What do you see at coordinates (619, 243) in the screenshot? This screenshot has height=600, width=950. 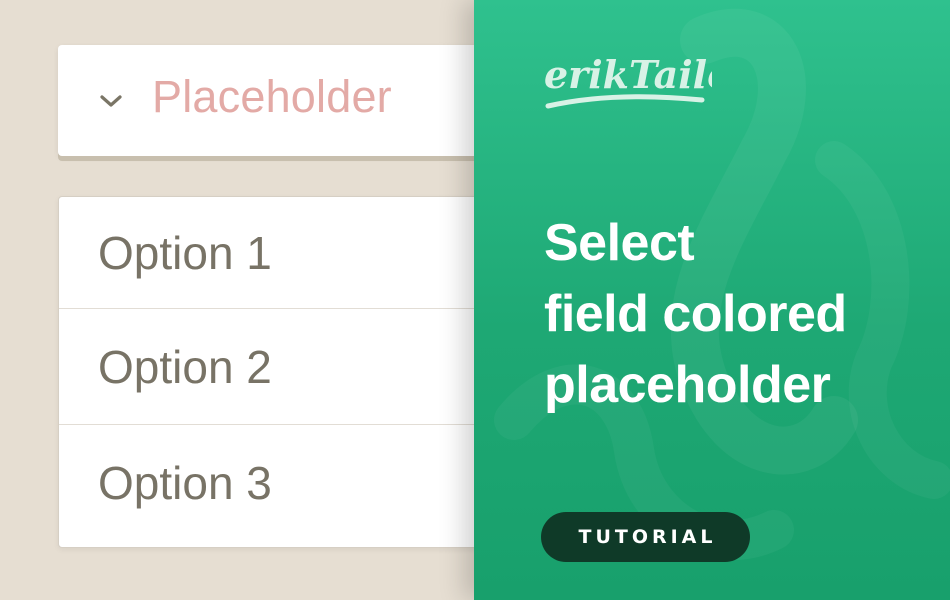 I see `headline-line-1: Select` at bounding box center [619, 243].